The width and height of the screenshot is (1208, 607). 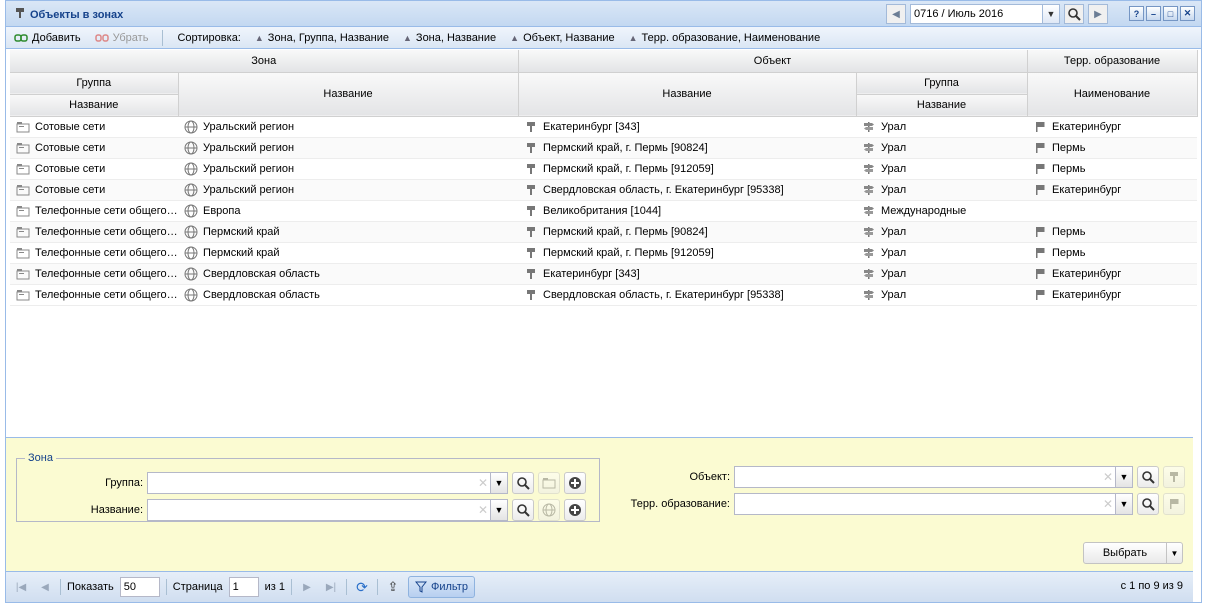 What do you see at coordinates (942, 105) in the screenshot?
I see `header-object-group-name: Название` at bounding box center [942, 105].